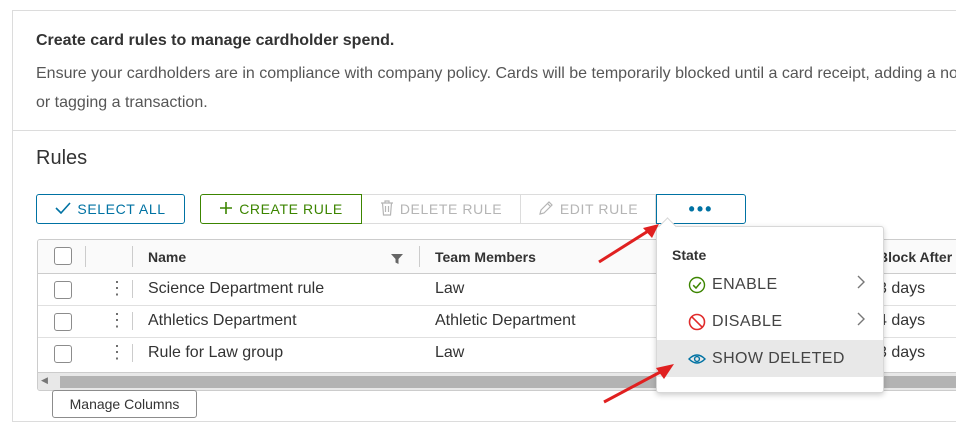 This screenshot has height=423, width=956. Describe the element at coordinates (747, 321) in the screenshot. I see `menu-item-label: DISABLE` at that location.